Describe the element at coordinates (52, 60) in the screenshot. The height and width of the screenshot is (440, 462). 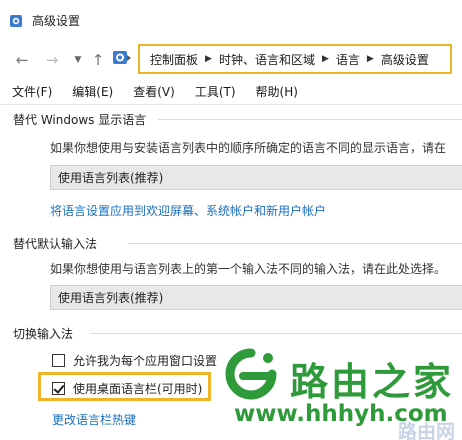
I see `forward-arrow-icon: →` at that location.